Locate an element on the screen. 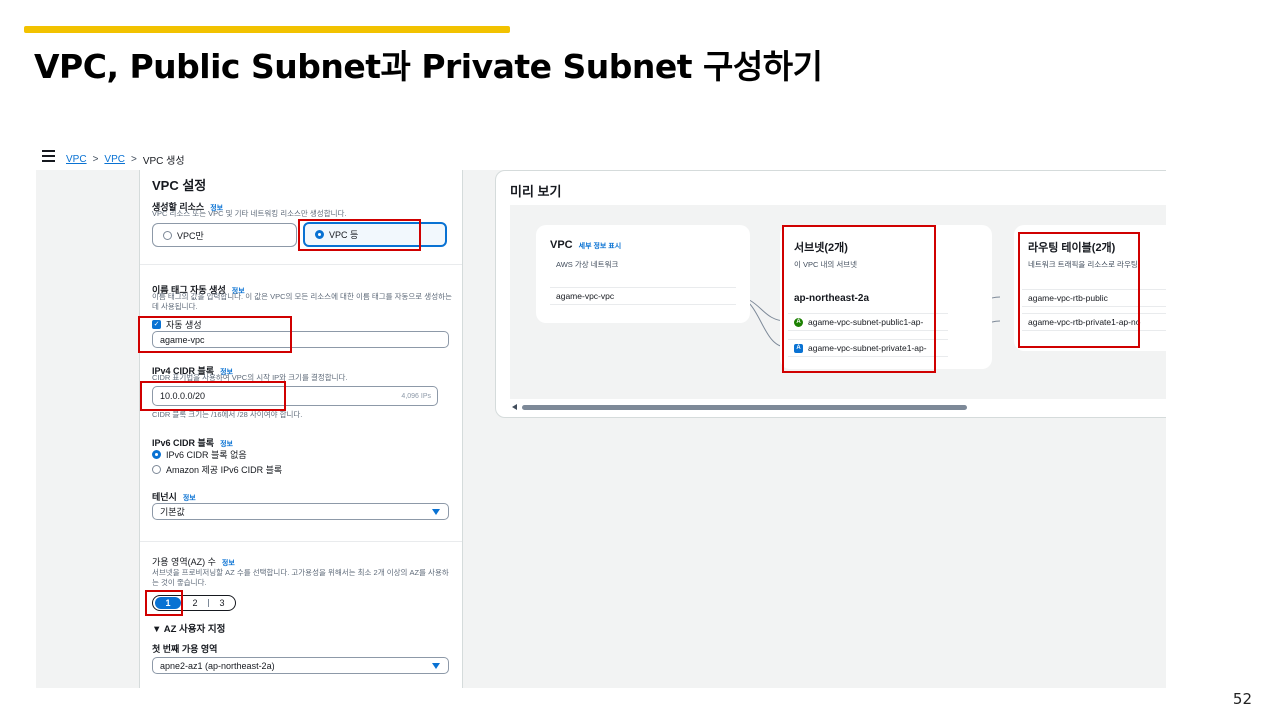  highlight-box-ipv4-cidr is located at coordinates (213, 396).